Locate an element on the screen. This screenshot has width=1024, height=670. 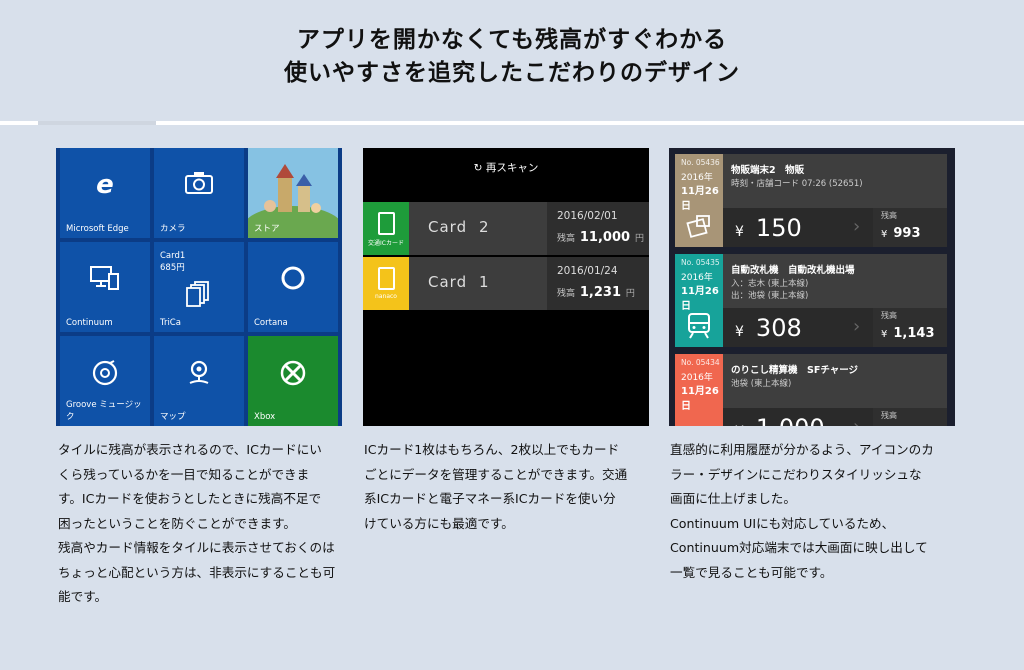
charge-icon is located at coordinates (699, 419).